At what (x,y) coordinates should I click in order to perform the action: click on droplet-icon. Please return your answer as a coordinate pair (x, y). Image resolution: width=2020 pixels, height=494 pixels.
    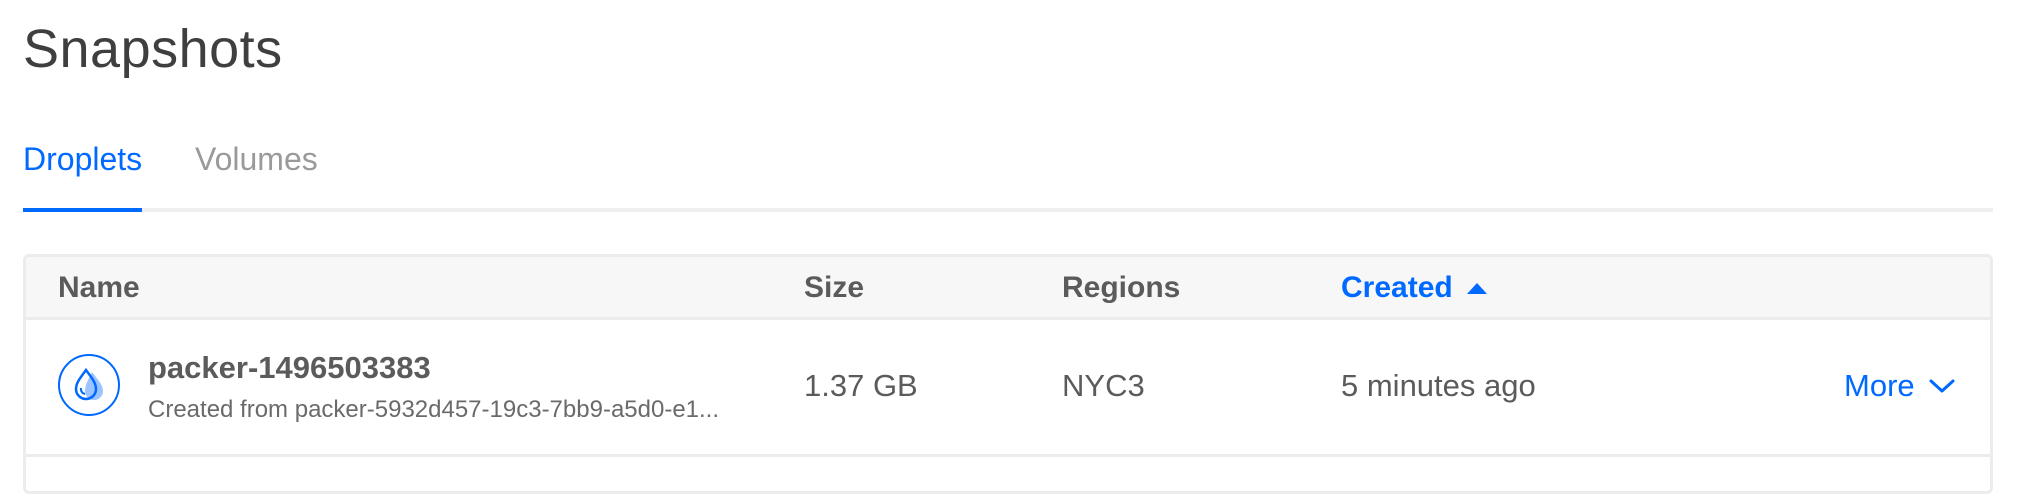
    Looking at the image, I should click on (89, 385).